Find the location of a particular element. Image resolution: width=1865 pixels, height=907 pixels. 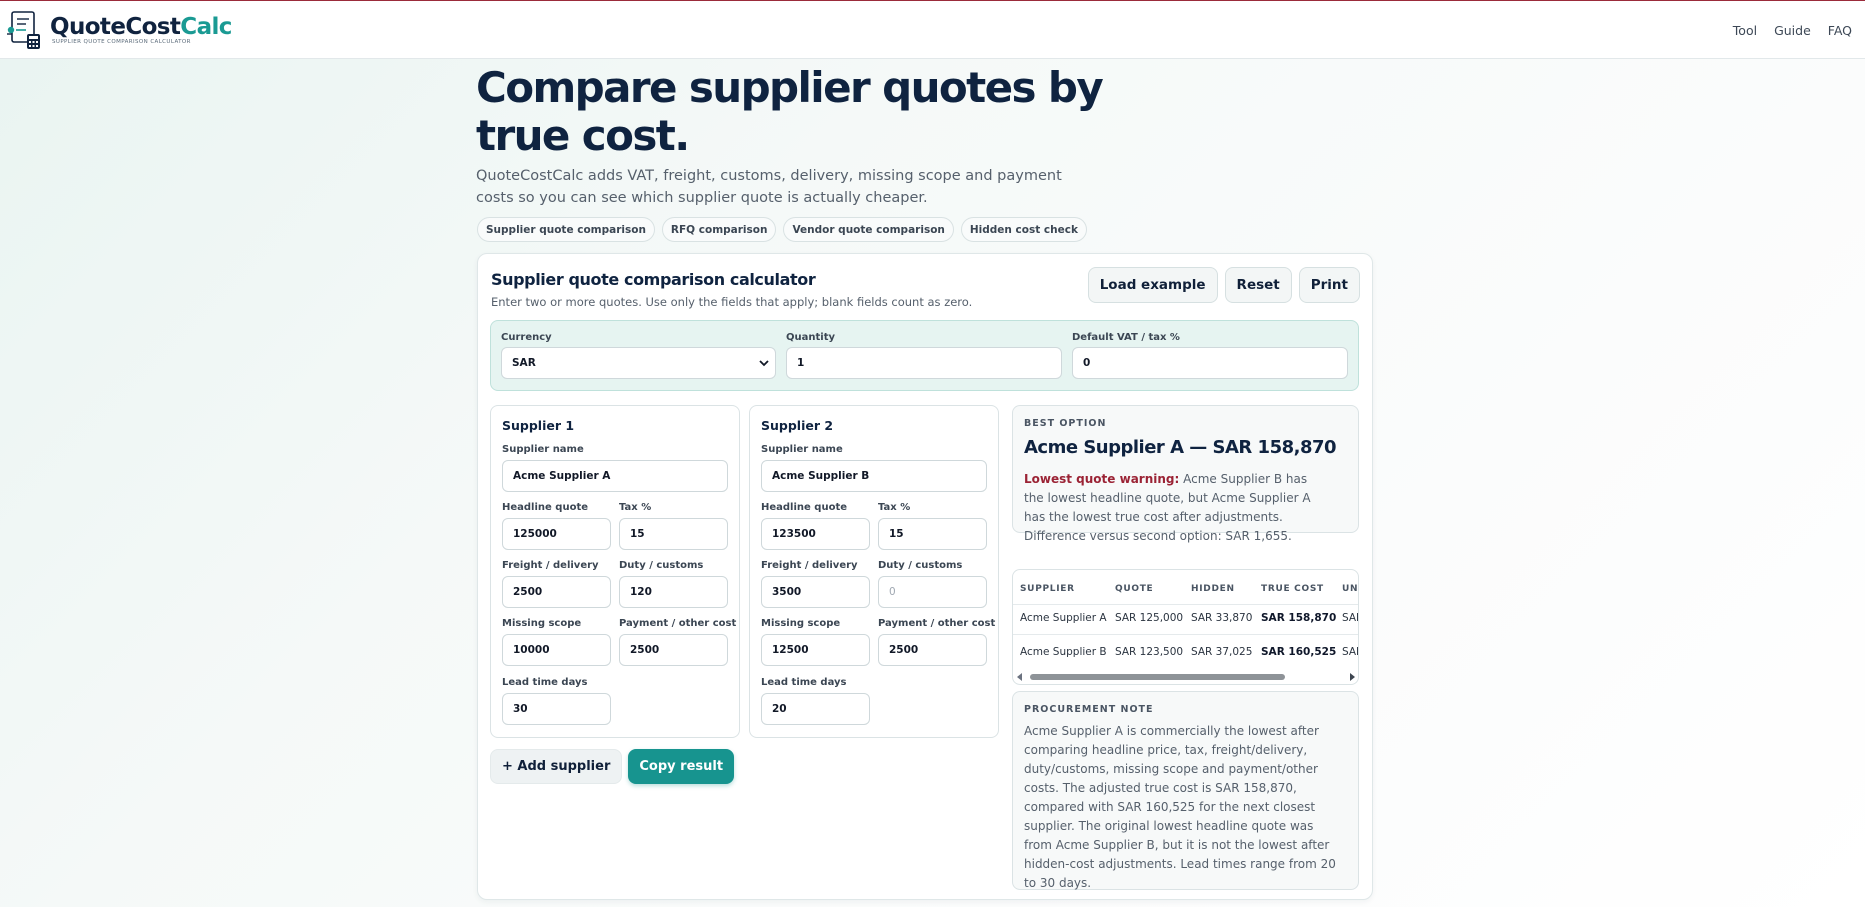

supplier-1-freight-value: 2500 is located at coordinates (528, 592).